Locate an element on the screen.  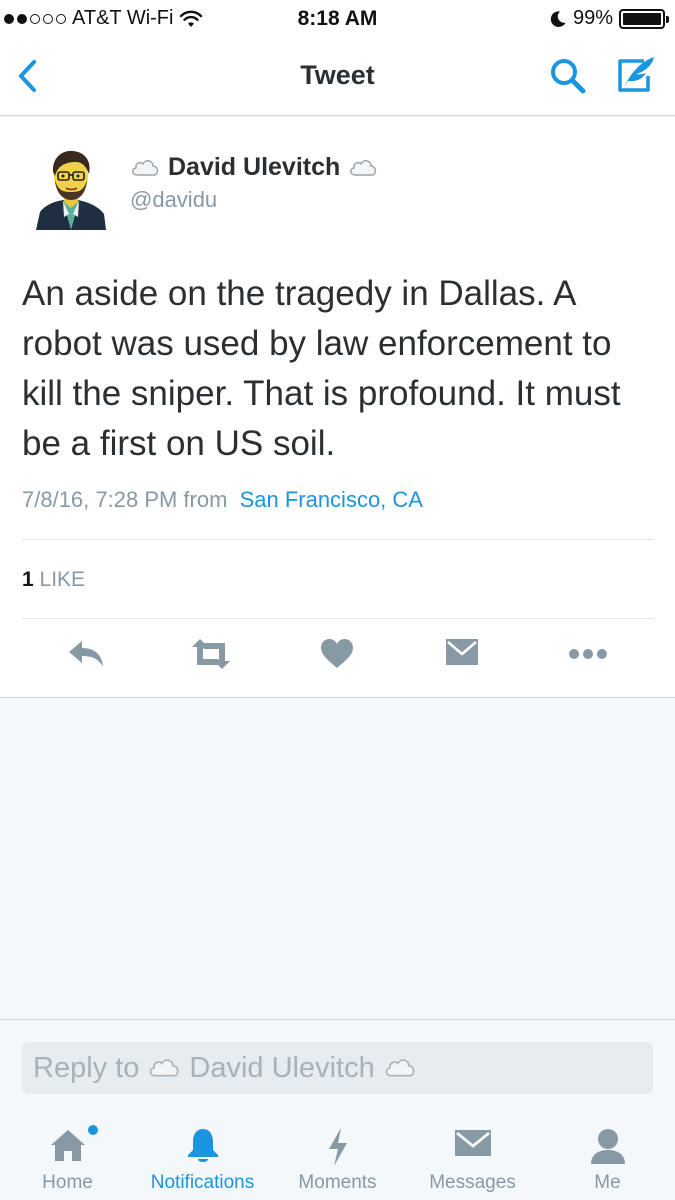
search-icon is located at coordinates (568, 76).